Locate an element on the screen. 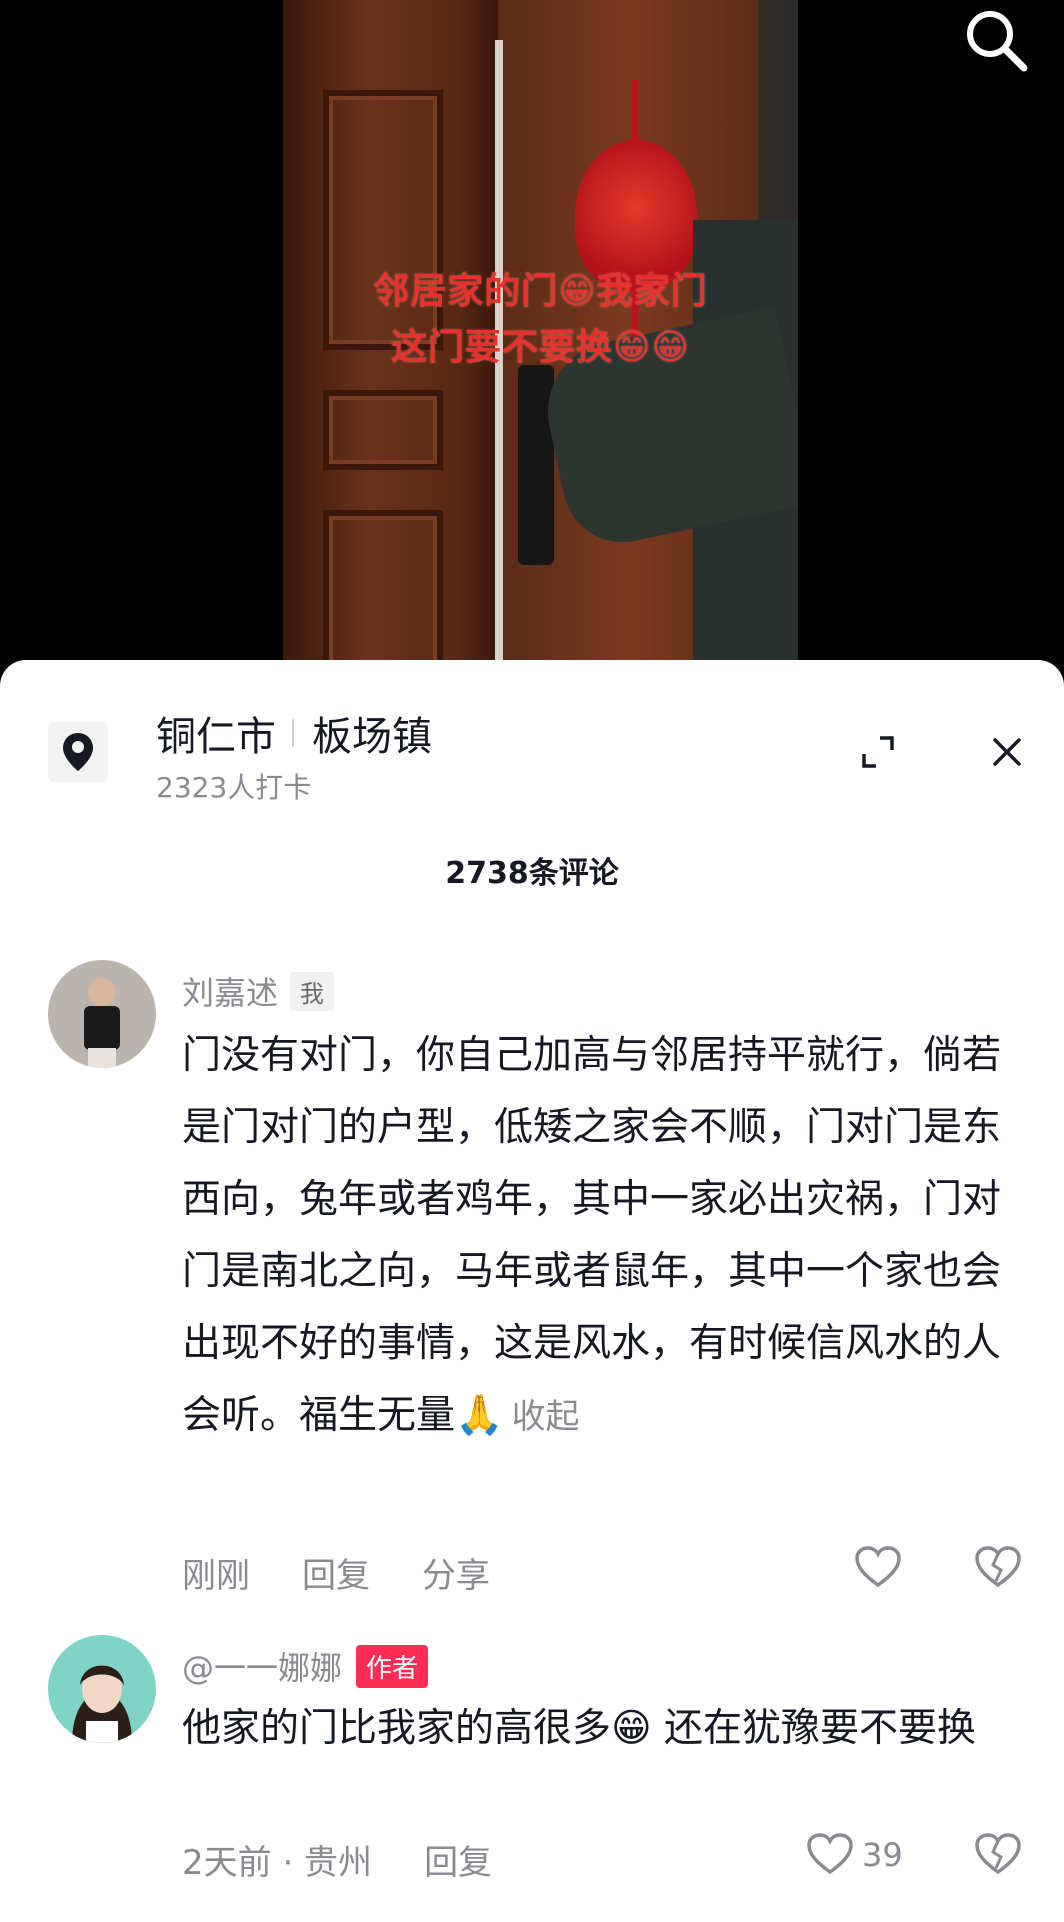 The height and width of the screenshot is (1922, 1064). comment-username: 刘嘉述 is located at coordinates (230, 991).